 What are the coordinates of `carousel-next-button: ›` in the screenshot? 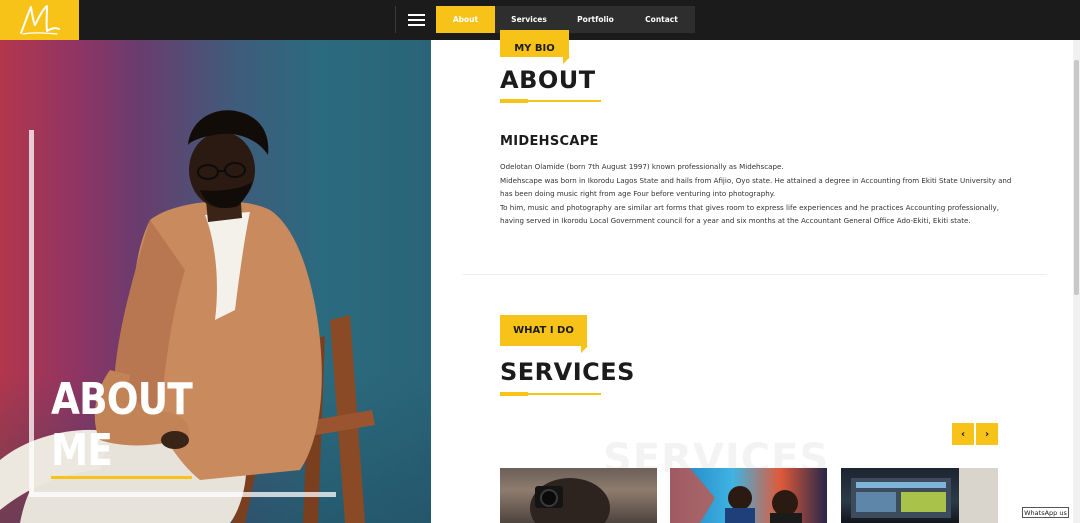 It's located at (987, 434).